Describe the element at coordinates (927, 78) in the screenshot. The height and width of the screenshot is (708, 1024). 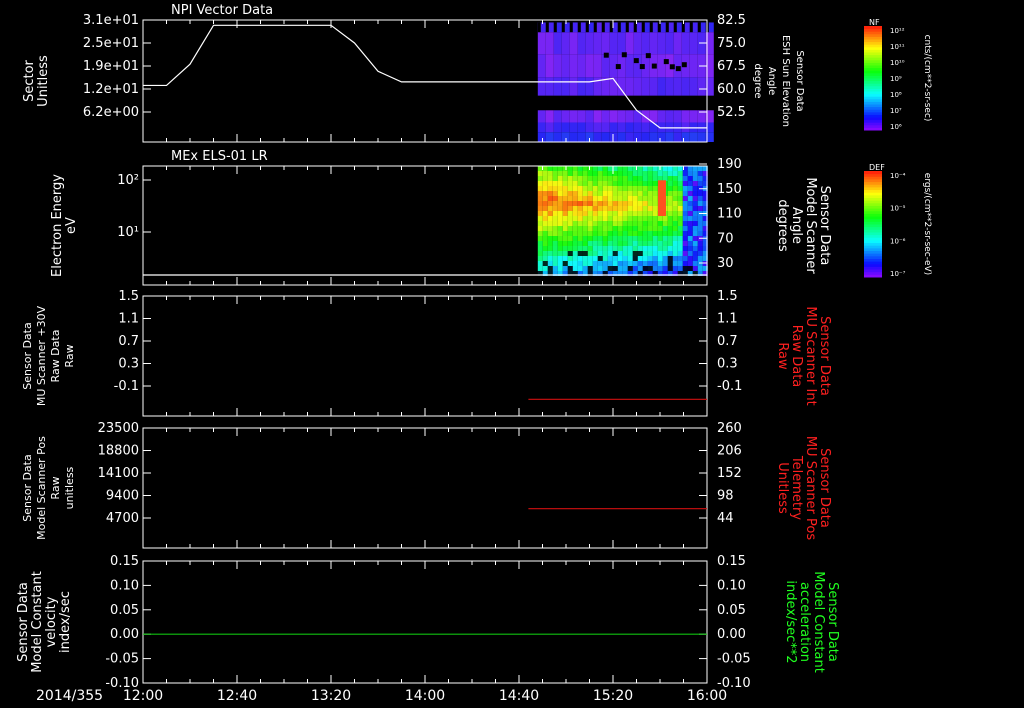
I see `colorbar-unit: cnts/(cm**2-sr-sec)` at that location.